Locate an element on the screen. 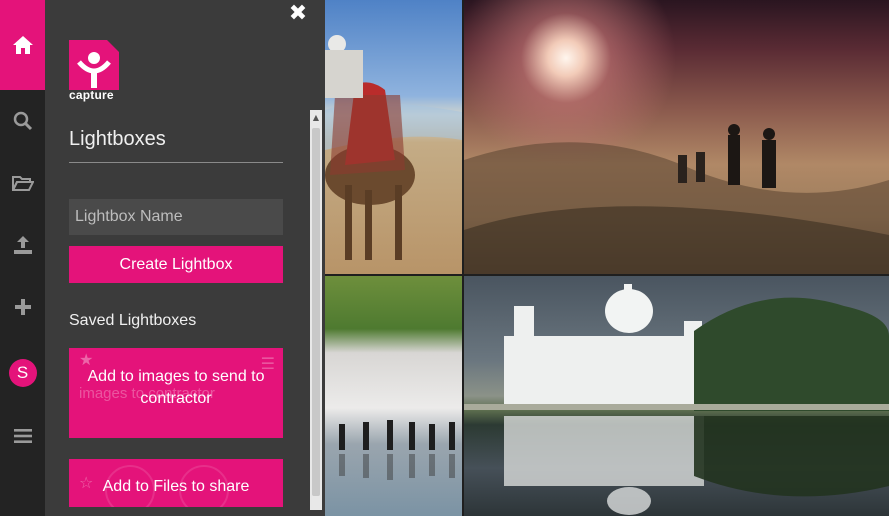 Image resolution: width=889 pixels, height=516 pixels. search-icon is located at coordinates (22, 121).